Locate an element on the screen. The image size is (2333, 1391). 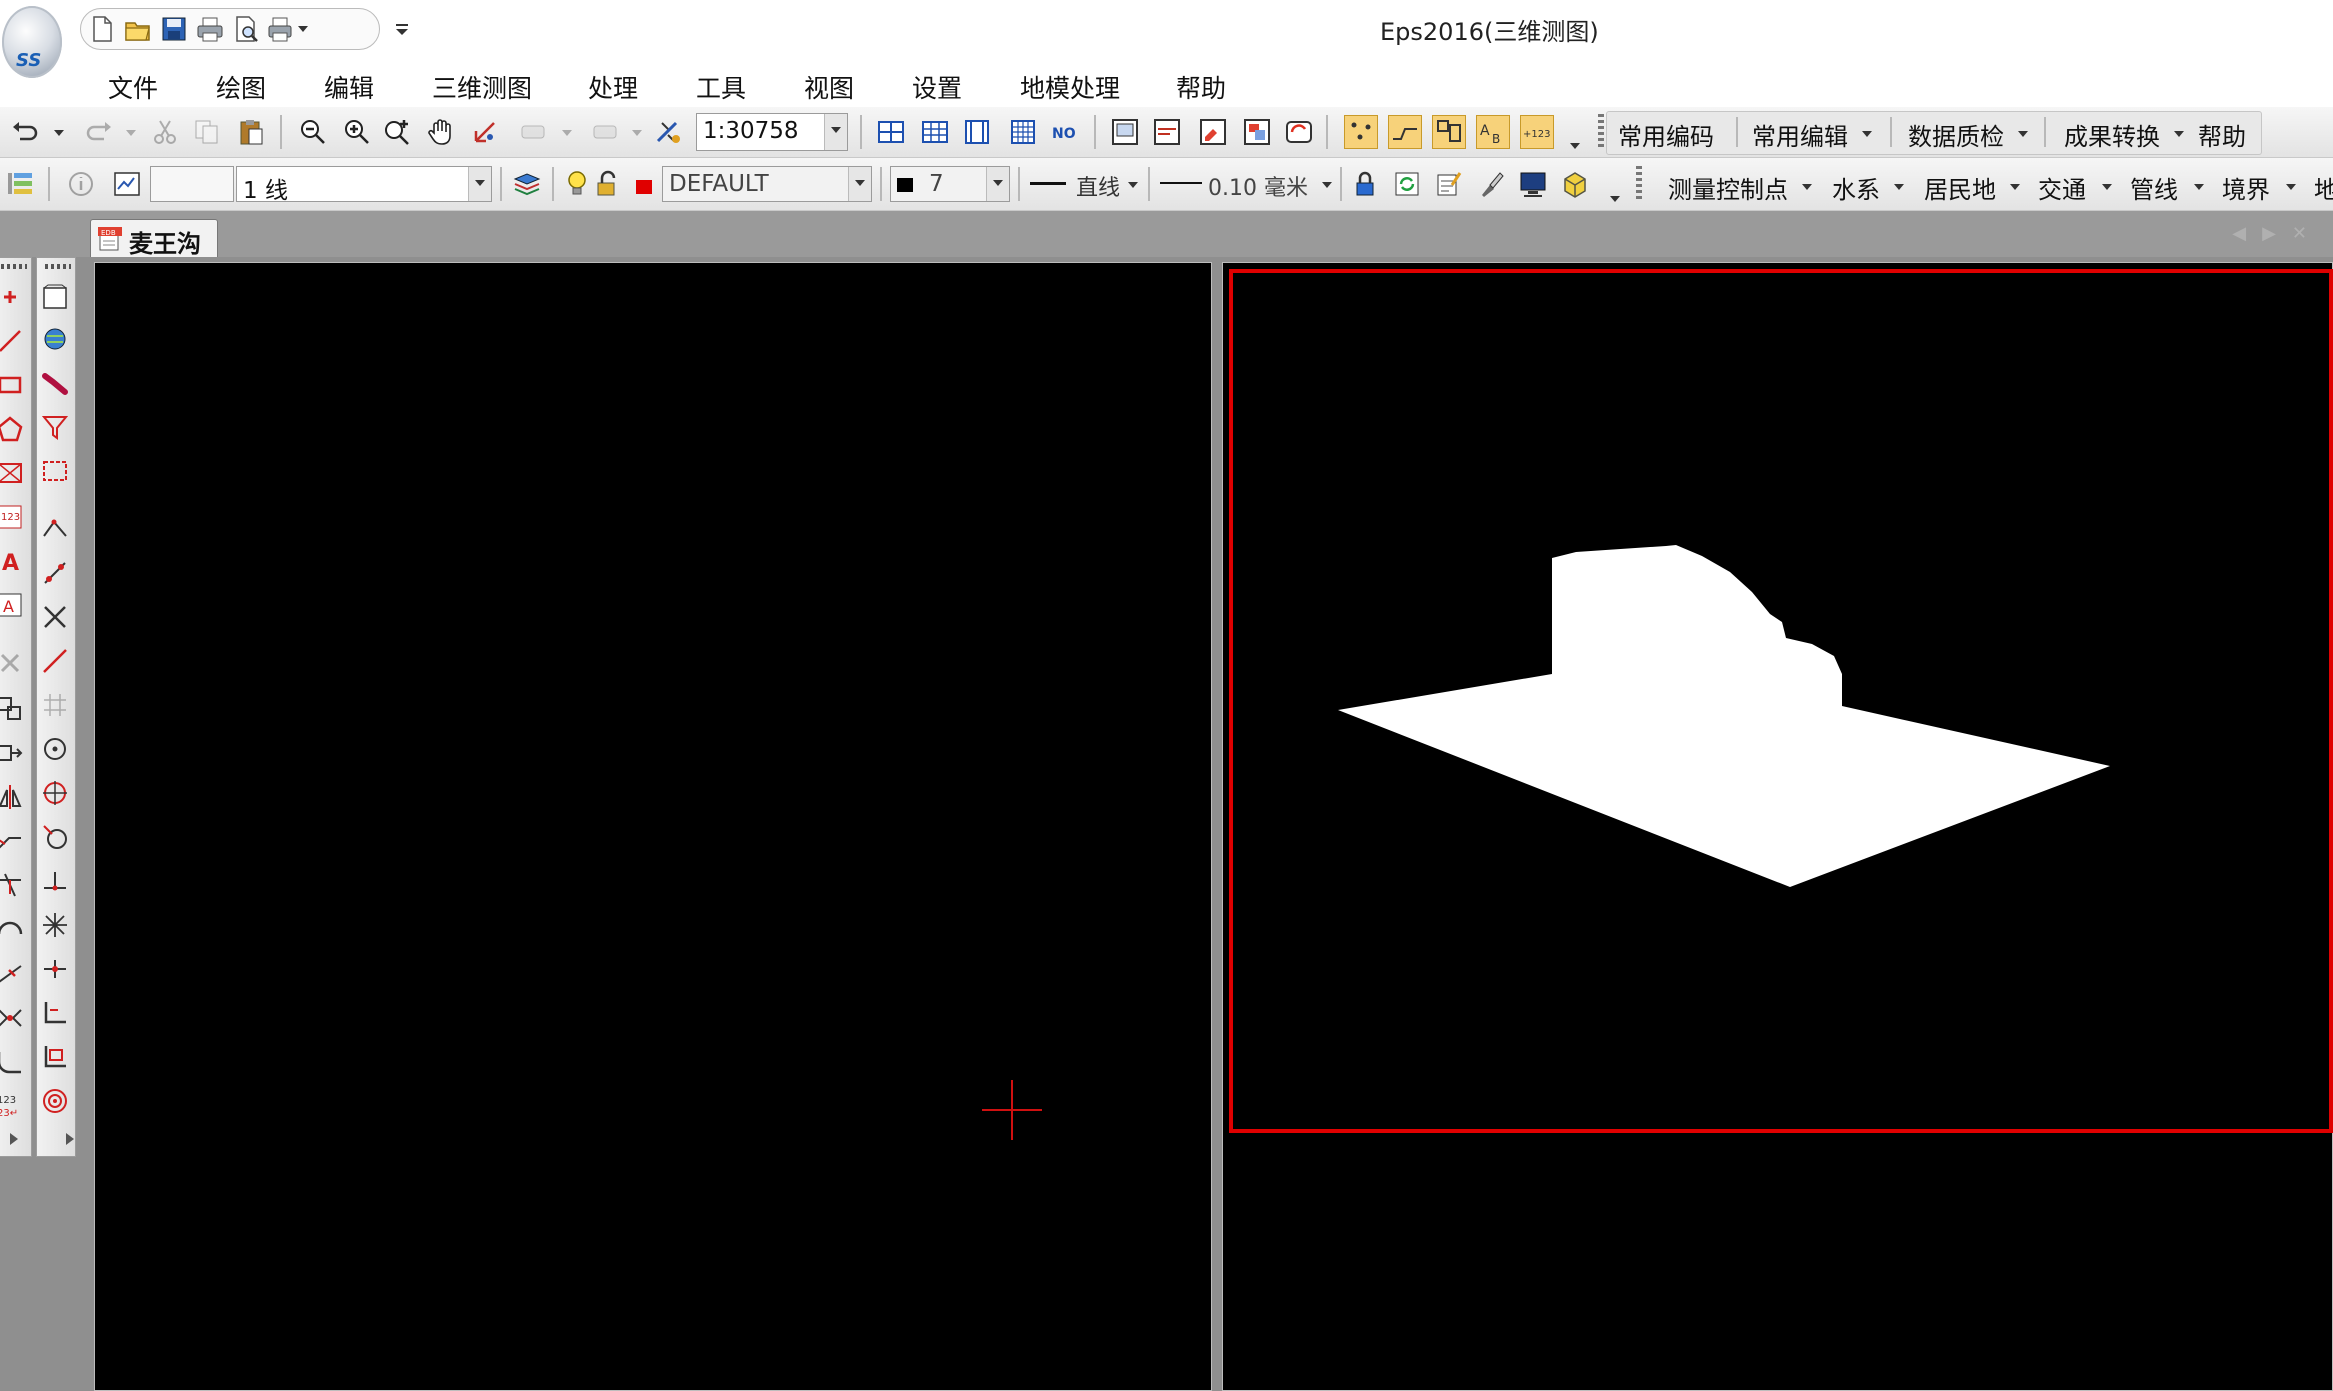
polygon-tool-icon is located at coordinates (14, 431).